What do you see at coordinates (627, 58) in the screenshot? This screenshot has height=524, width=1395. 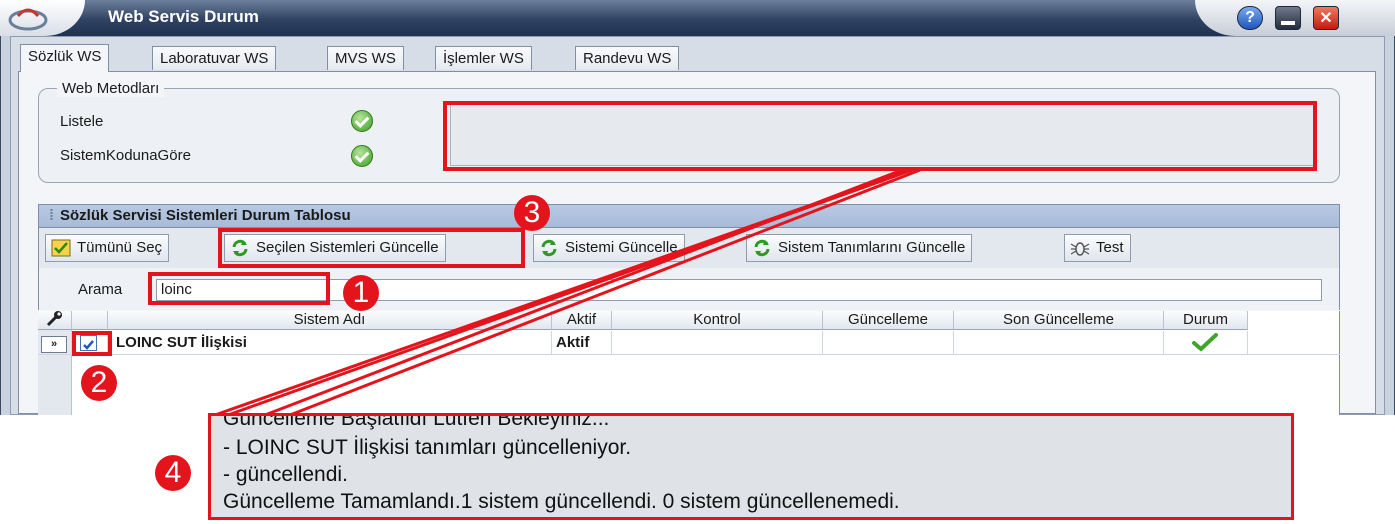 I see `tab-randevu-ws: Randevu WS` at bounding box center [627, 58].